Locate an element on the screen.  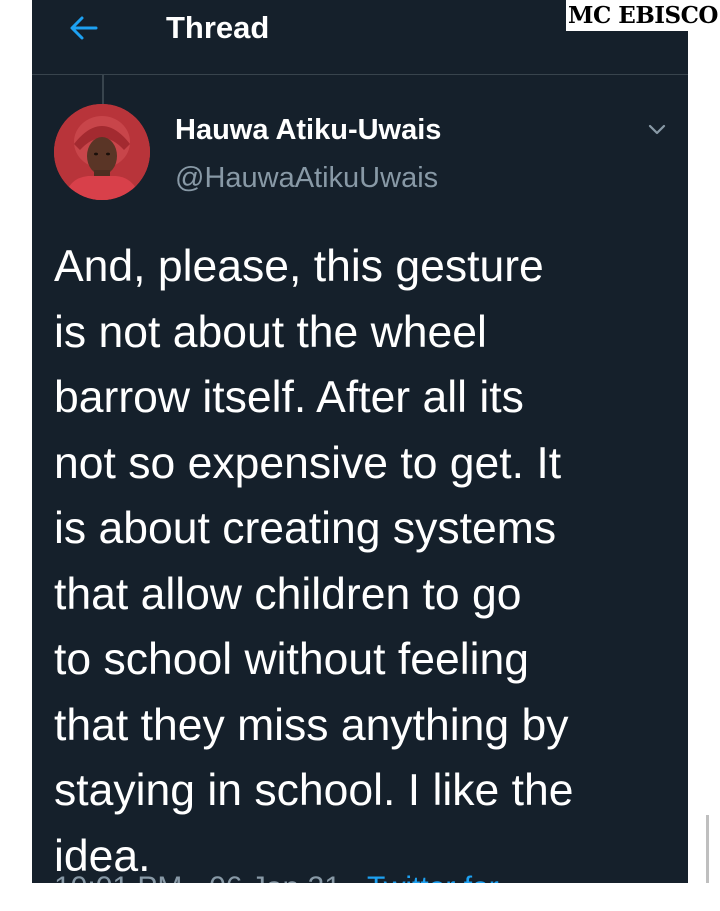
tweet-text-line: staying in school. I like the is located at coordinates (314, 790).